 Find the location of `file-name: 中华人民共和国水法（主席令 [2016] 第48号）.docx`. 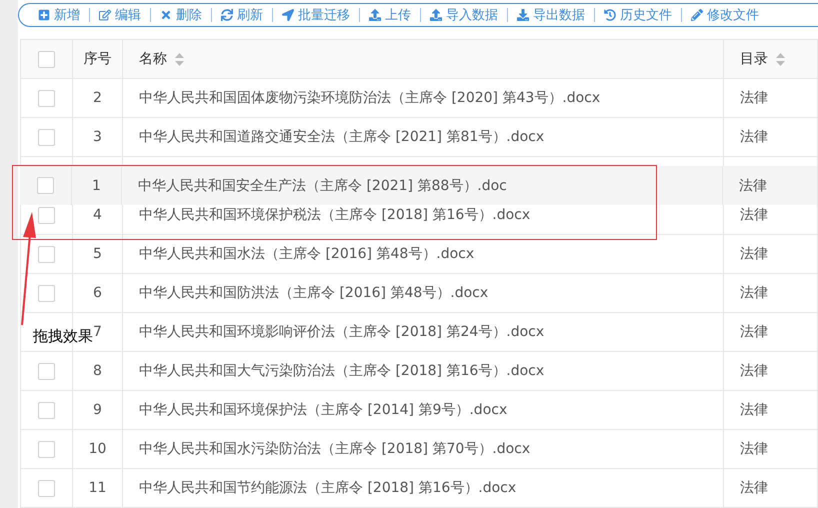

file-name: 中华人民共和国水法（主席令 [2016] 第48号）.docx is located at coordinates (306, 254).